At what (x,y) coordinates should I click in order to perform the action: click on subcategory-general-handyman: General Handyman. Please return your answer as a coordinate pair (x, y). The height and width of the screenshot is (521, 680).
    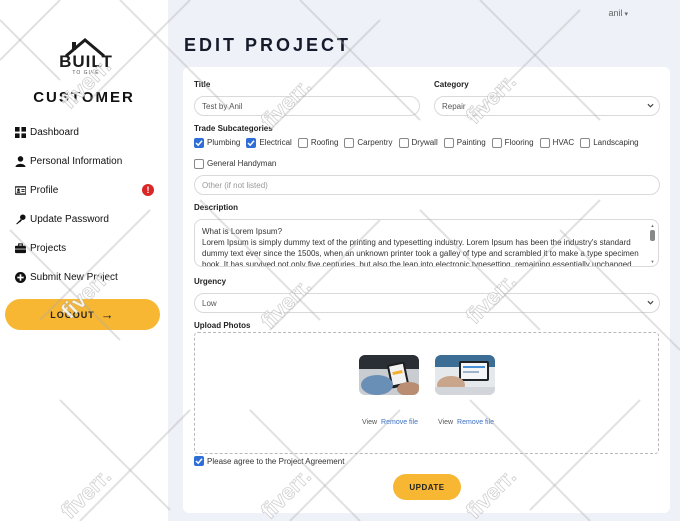
    Looking at the image, I should click on (235, 163).